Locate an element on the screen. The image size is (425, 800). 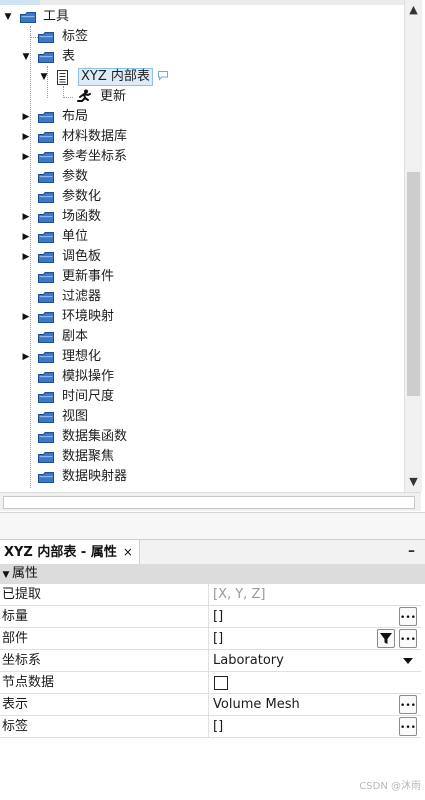
property-value: Laboratory is located at coordinates (248, 660).